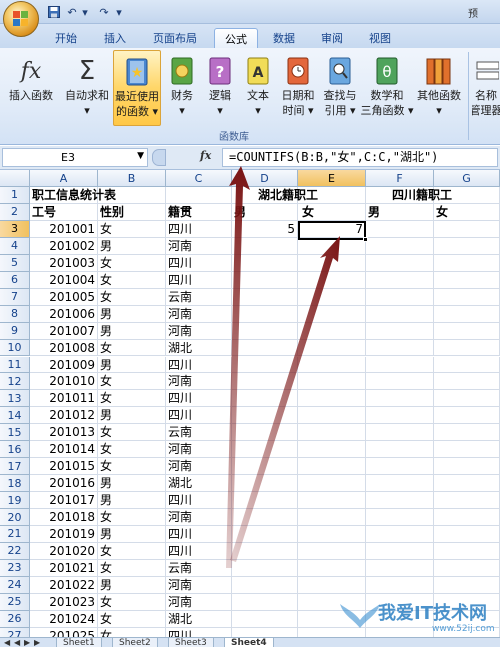 The image size is (500, 647). Describe the element at coordinates (64, 568) in the screenshot. I see `cell-a23: 201021` at that location.